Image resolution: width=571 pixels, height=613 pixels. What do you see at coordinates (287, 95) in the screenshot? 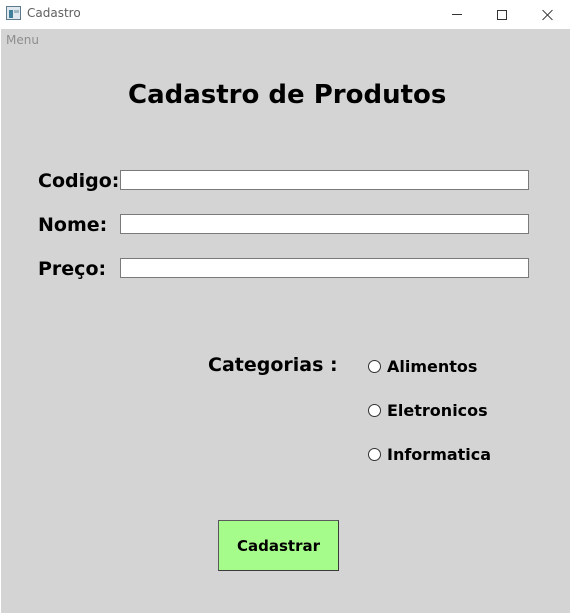
I see `page-title: Cadastro de Produtos` at bounding box center [287, 95].